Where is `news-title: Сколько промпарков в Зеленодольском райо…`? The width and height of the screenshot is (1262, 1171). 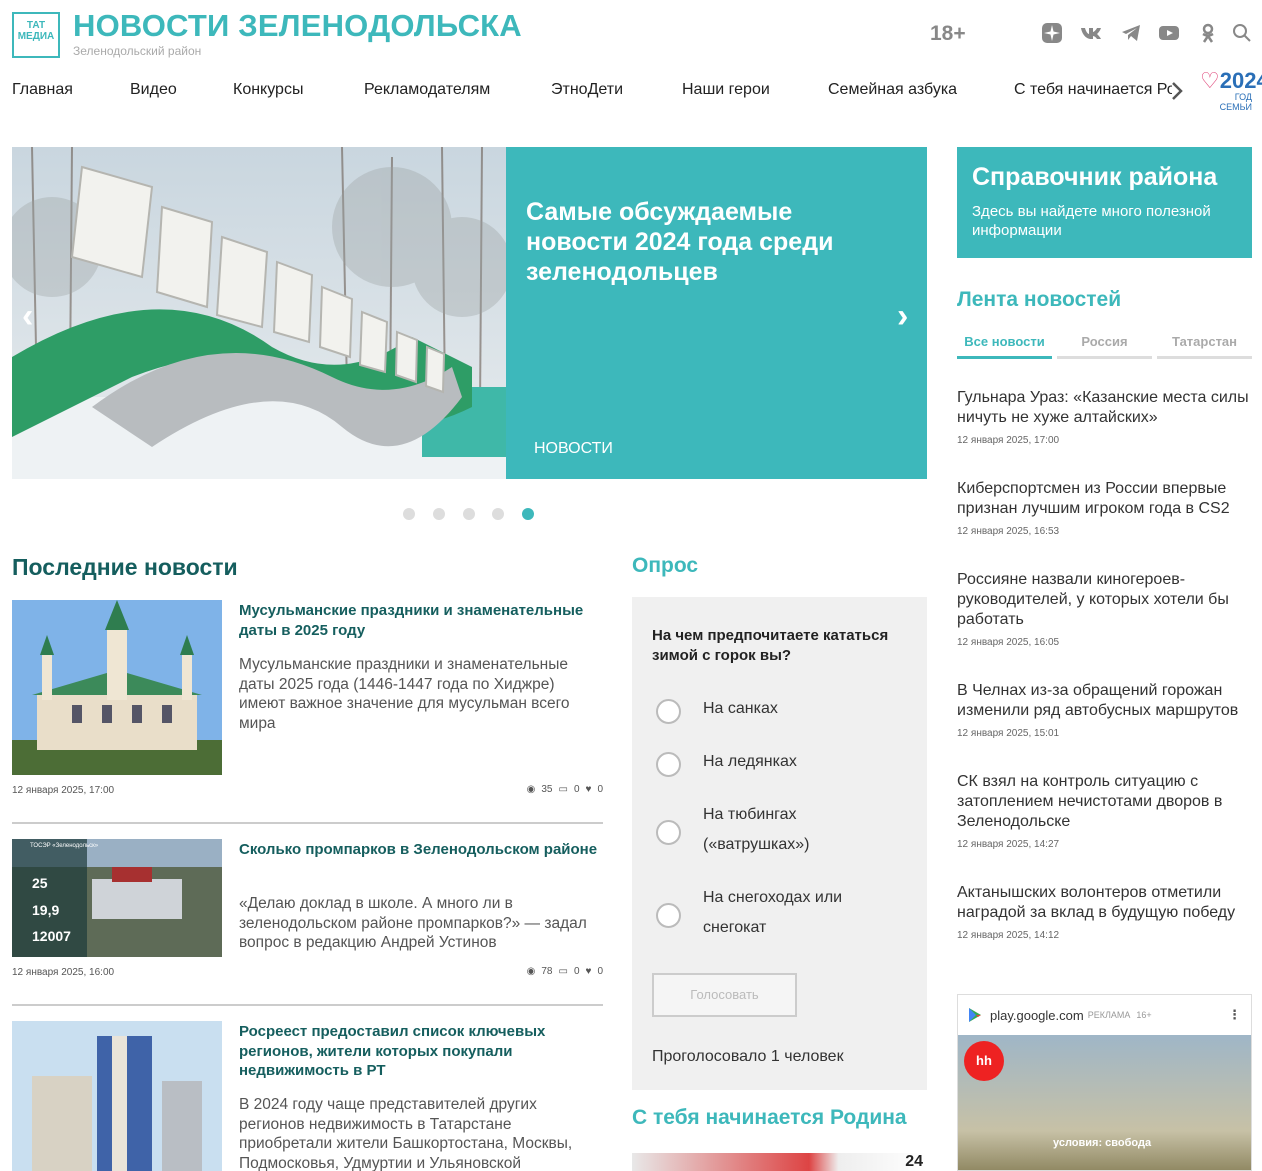 news-title: Сколько промпарков в Зеленодольском райо… is located at coordinates (421, 850).